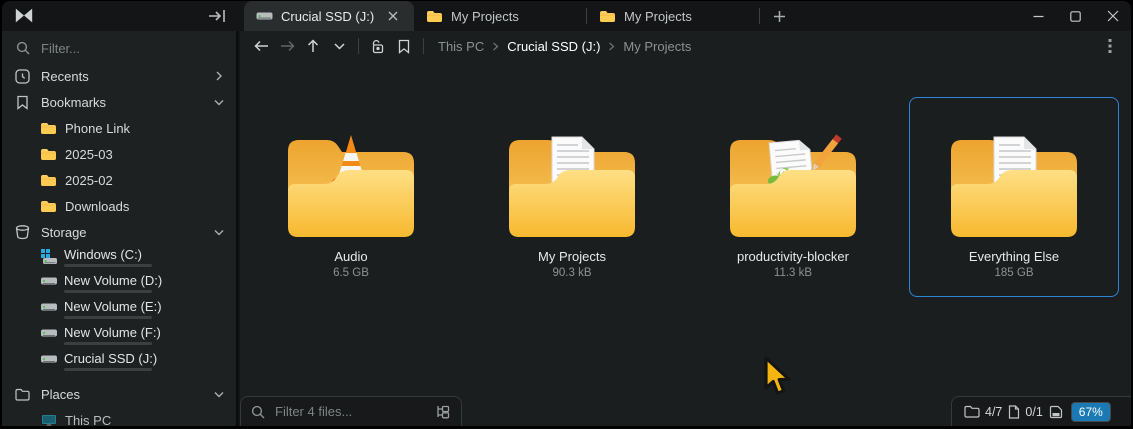 The width and height of the screenshot is (1133, 429). Describe the element at coordinates (217, 16) in the screenshot. I see `collapse-sidebar-icon` at that location.